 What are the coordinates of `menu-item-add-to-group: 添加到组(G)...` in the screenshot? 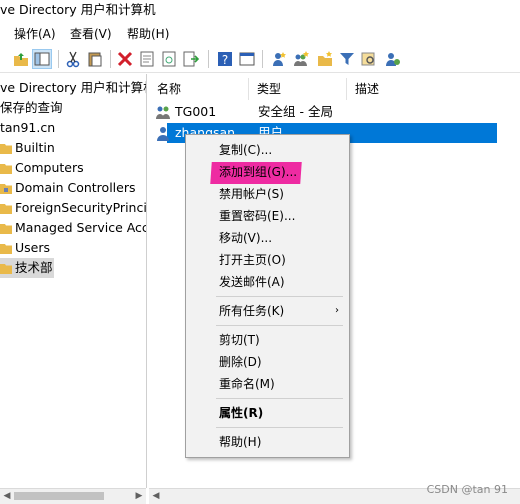 It's located at (267, 172).